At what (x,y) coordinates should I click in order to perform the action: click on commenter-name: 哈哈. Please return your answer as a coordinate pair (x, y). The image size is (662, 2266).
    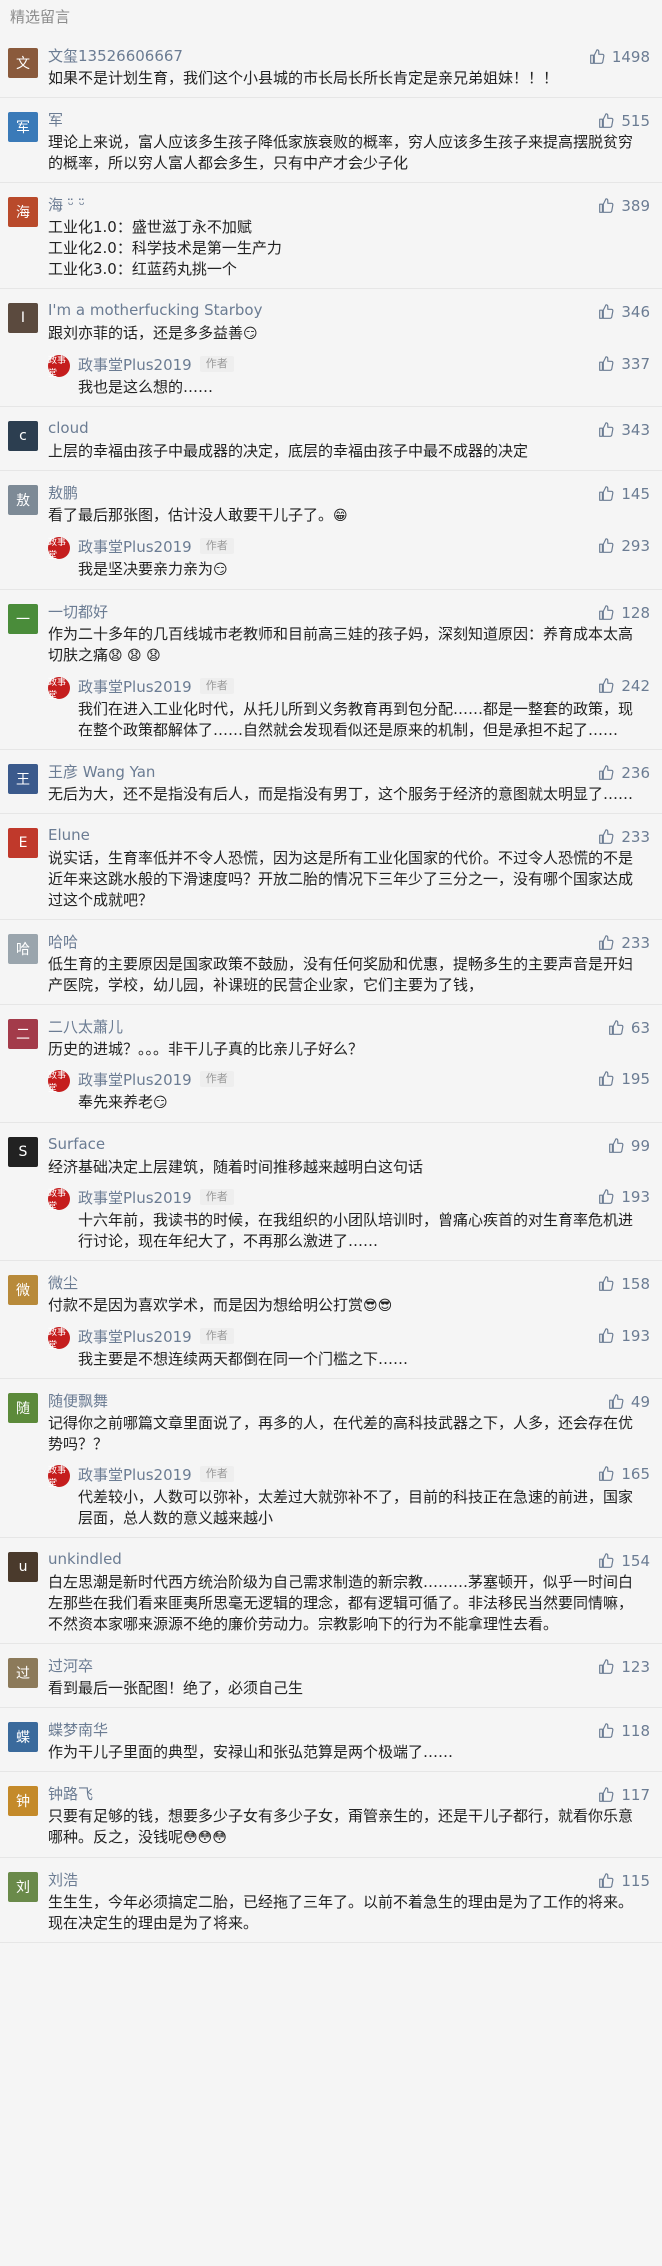
    Looking at the image, I should click on (63, 941).